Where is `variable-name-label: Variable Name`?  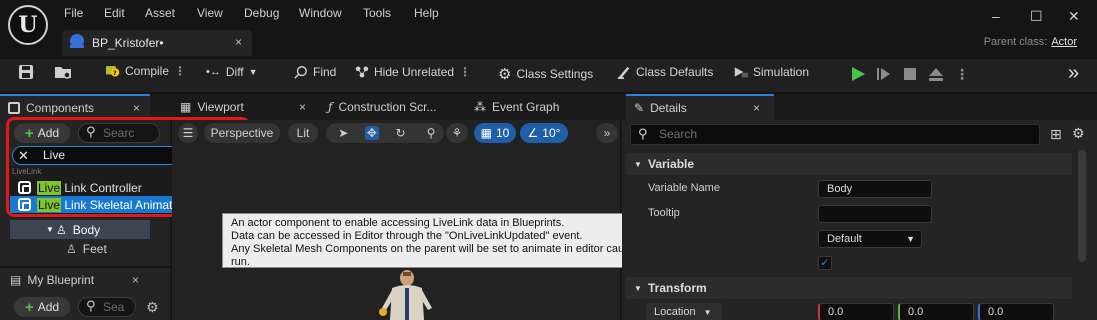 variable-name-label: Variable Name is located at coordinates (684, 188).